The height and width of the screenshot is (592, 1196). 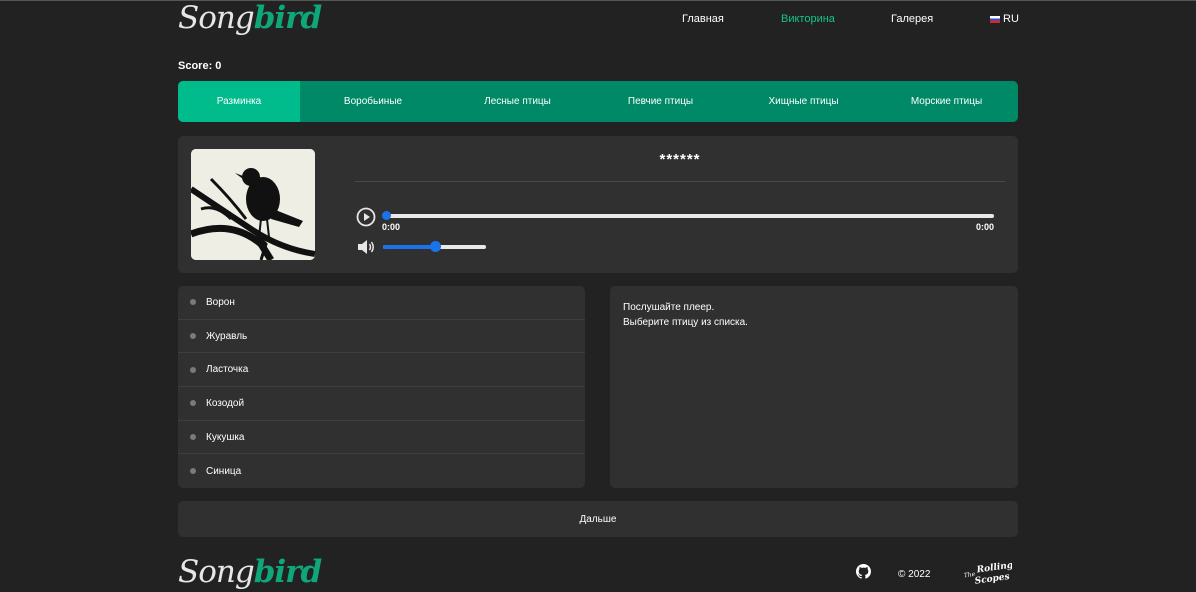 I want to click on copyright-text: © 2022, so click(x=914, y=574).